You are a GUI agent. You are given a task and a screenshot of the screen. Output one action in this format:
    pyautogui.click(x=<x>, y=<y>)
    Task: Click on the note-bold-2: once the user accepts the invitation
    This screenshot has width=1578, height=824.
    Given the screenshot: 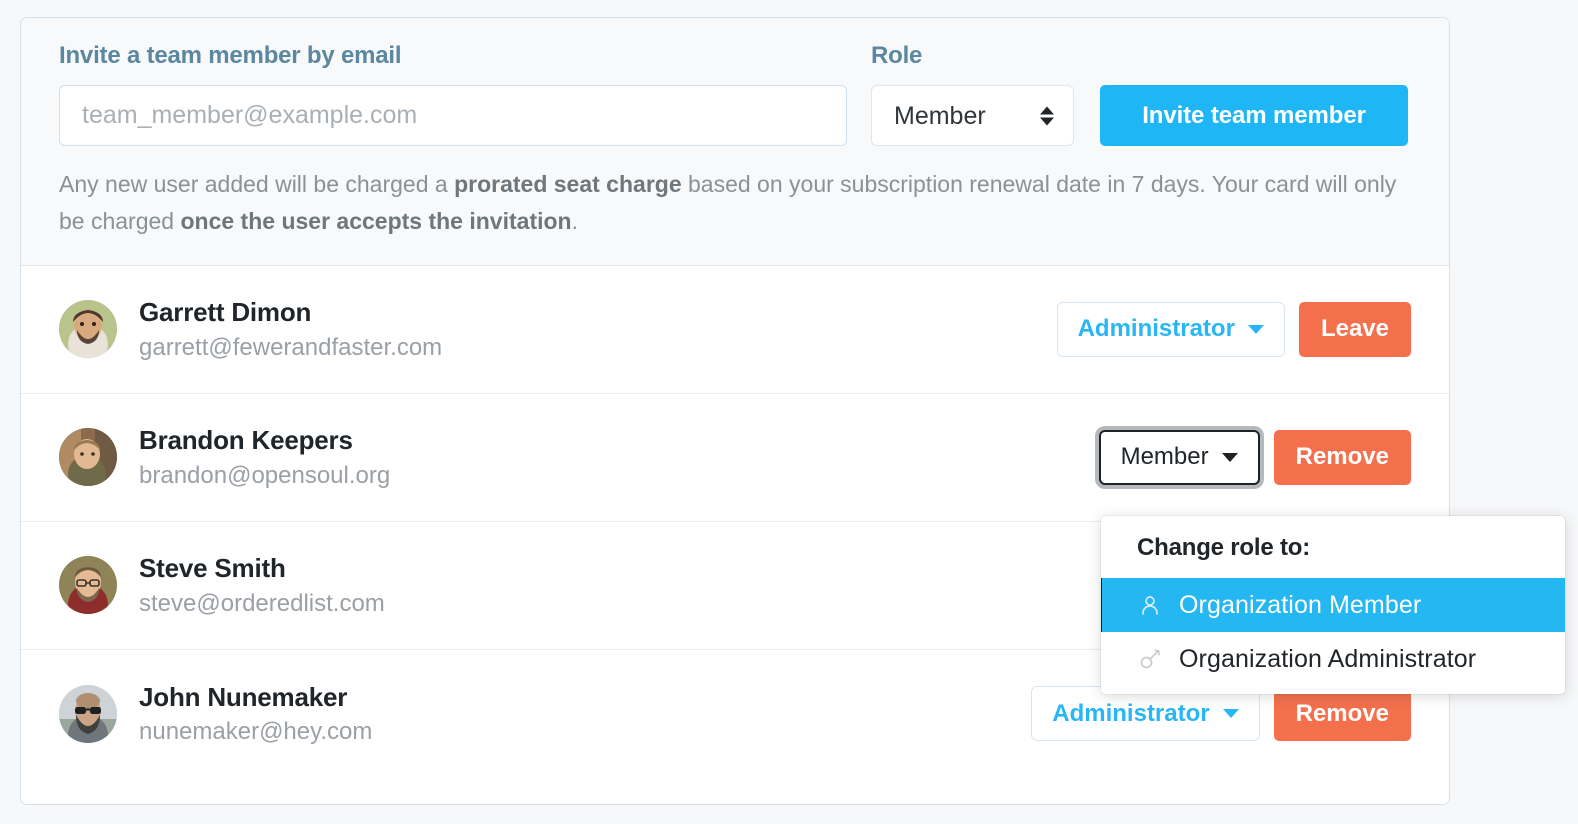 What is the action you would take?
    pyautogui.click(x=376, y=221)
    